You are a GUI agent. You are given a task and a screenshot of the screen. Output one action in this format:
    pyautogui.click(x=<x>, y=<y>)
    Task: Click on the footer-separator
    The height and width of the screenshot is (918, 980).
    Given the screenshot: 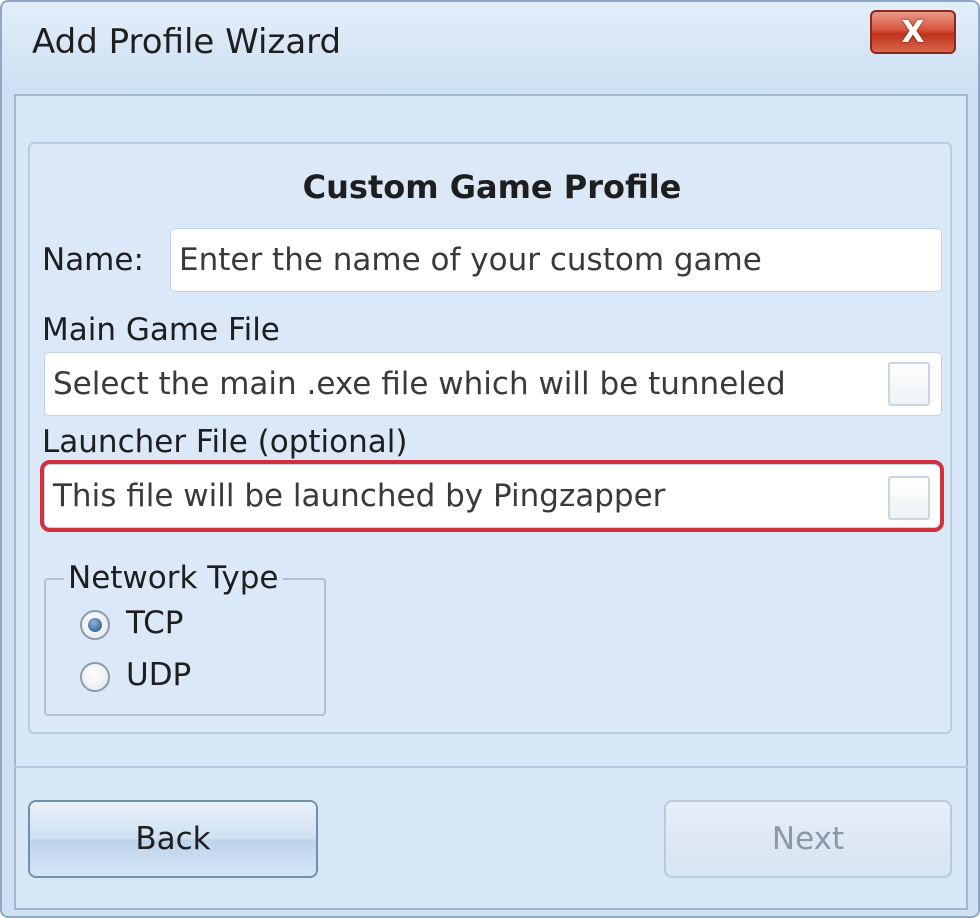 What is the action you would take?
    pyautogui.click(x=491, y=767)
    